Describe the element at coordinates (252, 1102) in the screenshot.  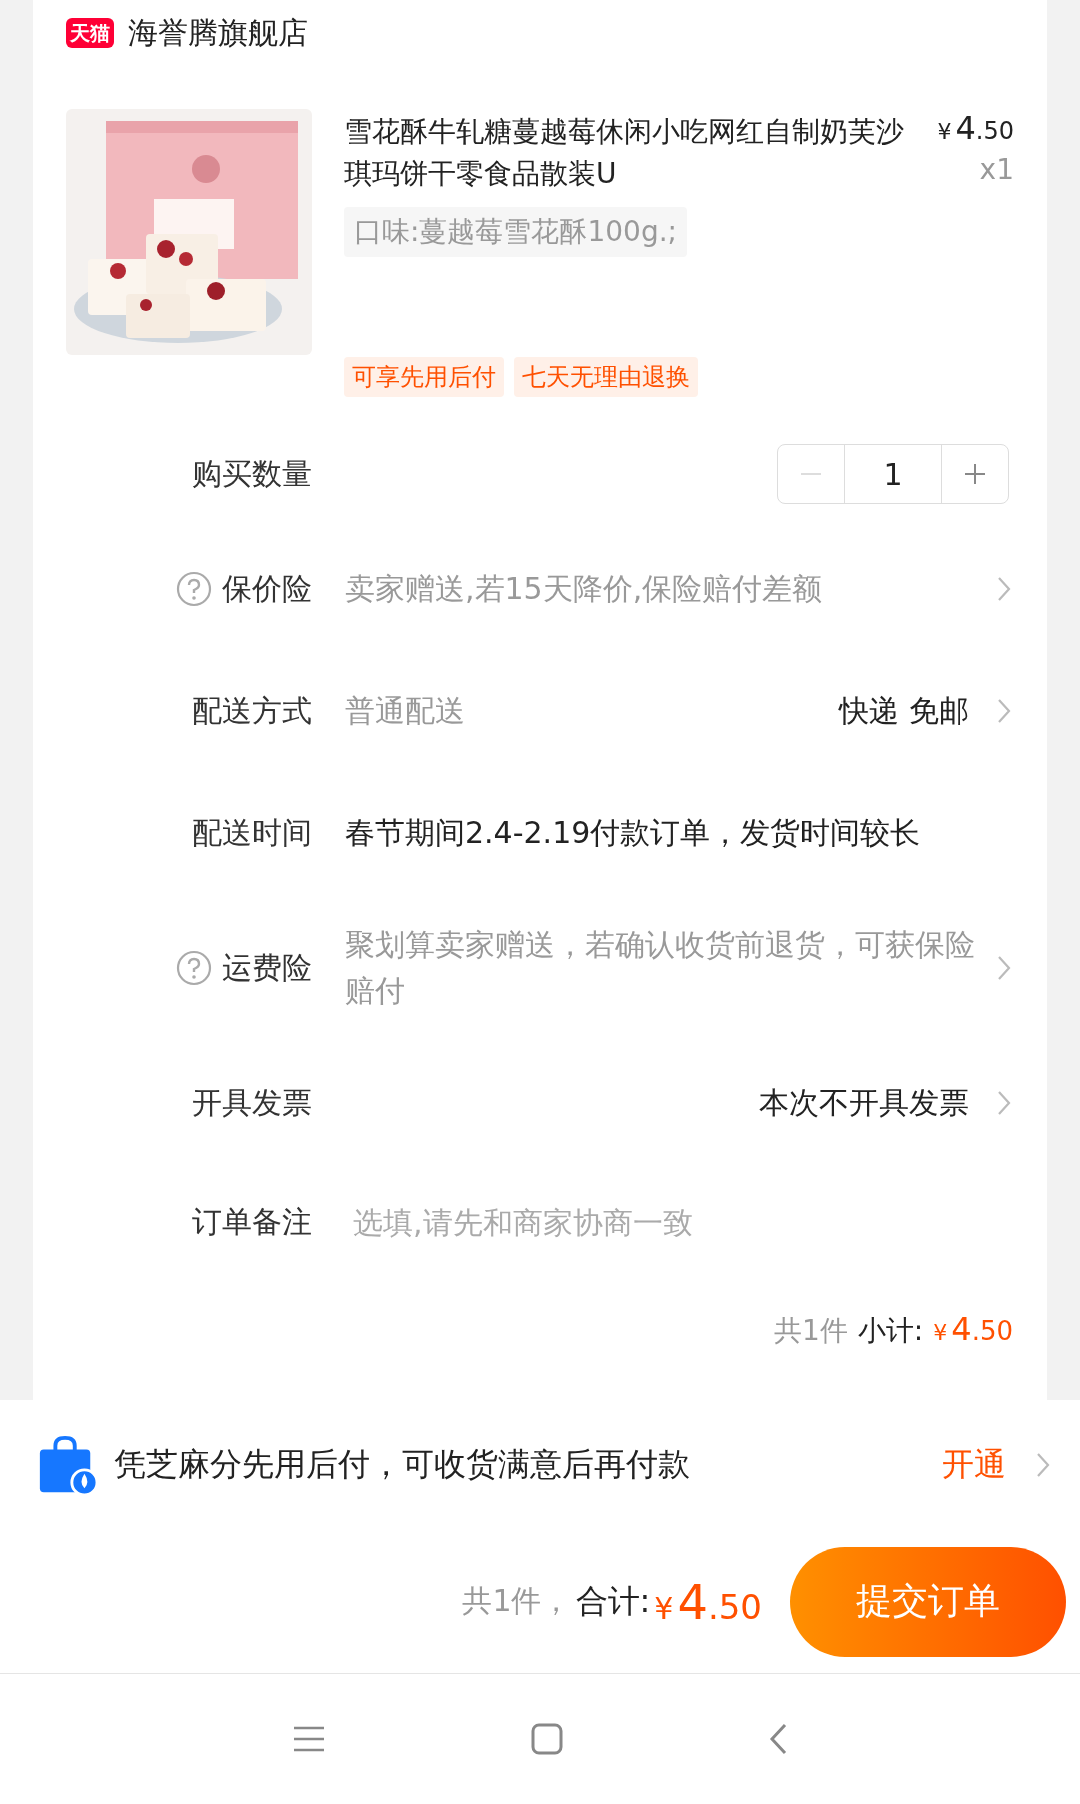
I see `row-label: 开具发票` at that location.